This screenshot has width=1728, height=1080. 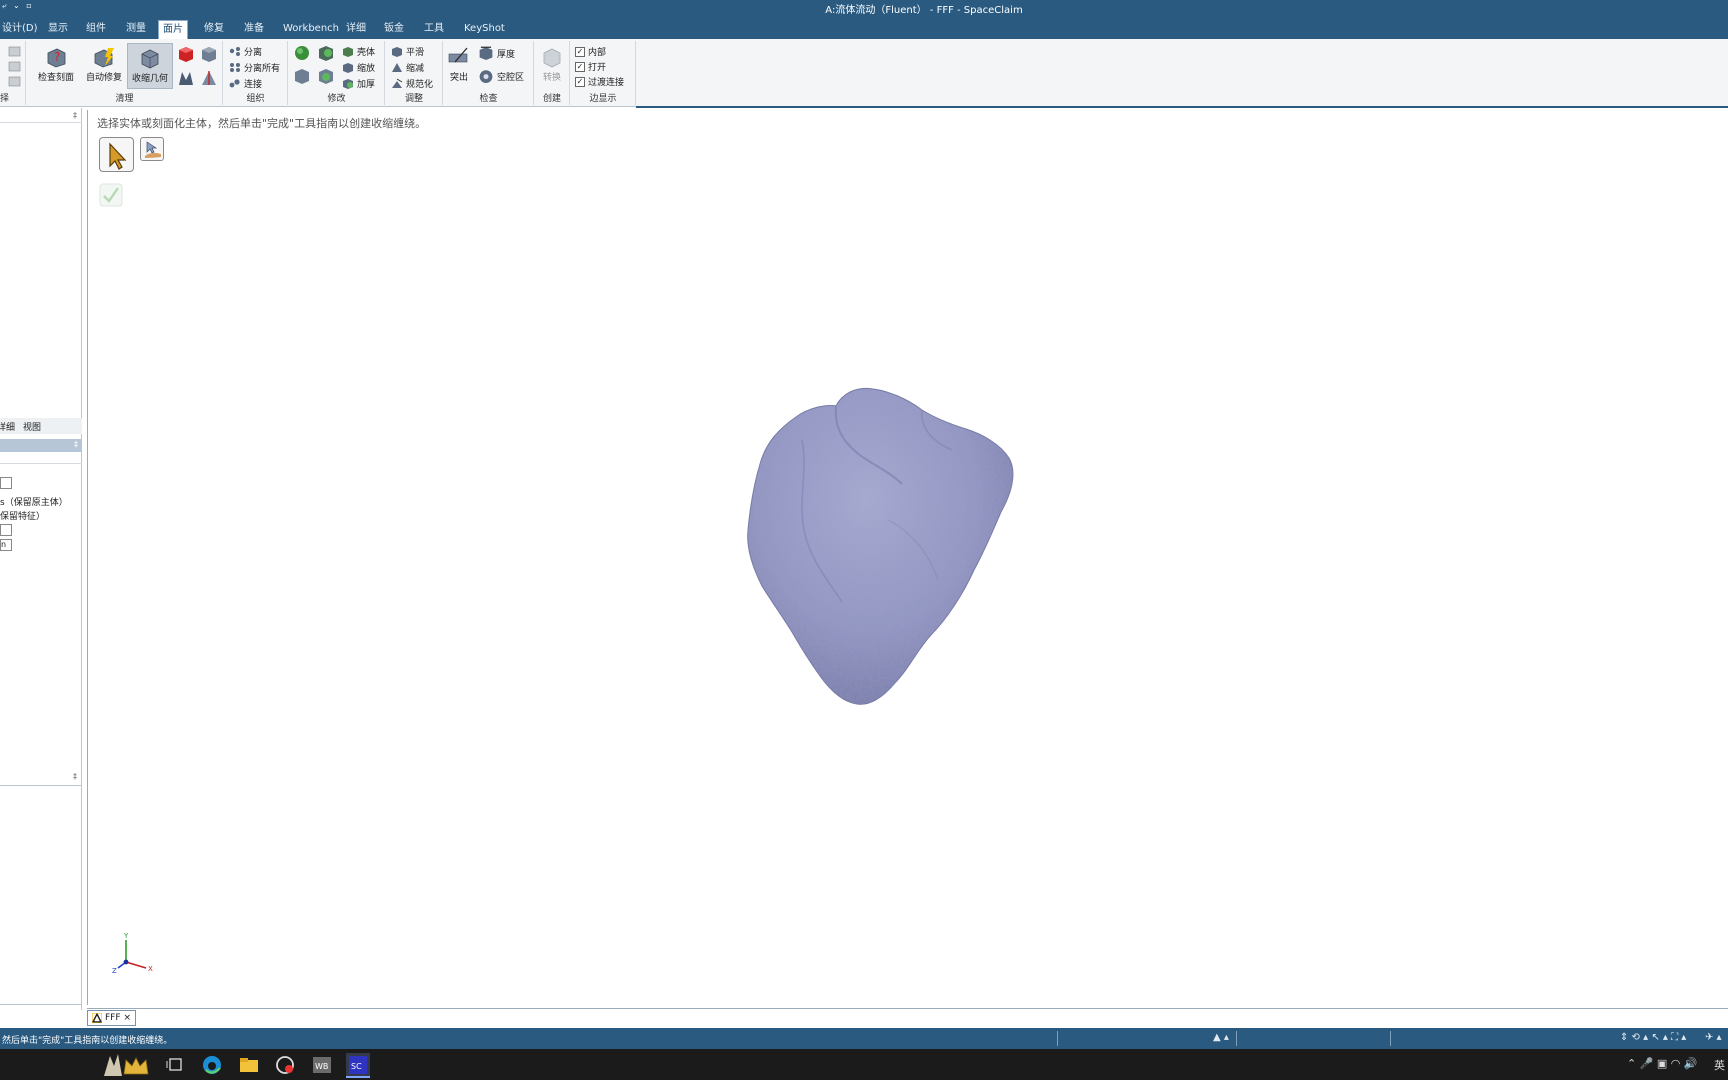 What do you see at coordinates (1662, 1063) in the screenshot?
I see `tray-icons: ⌃ 🎤 ▣ ◠ 🔊` at bounding box center [1662, 1063].